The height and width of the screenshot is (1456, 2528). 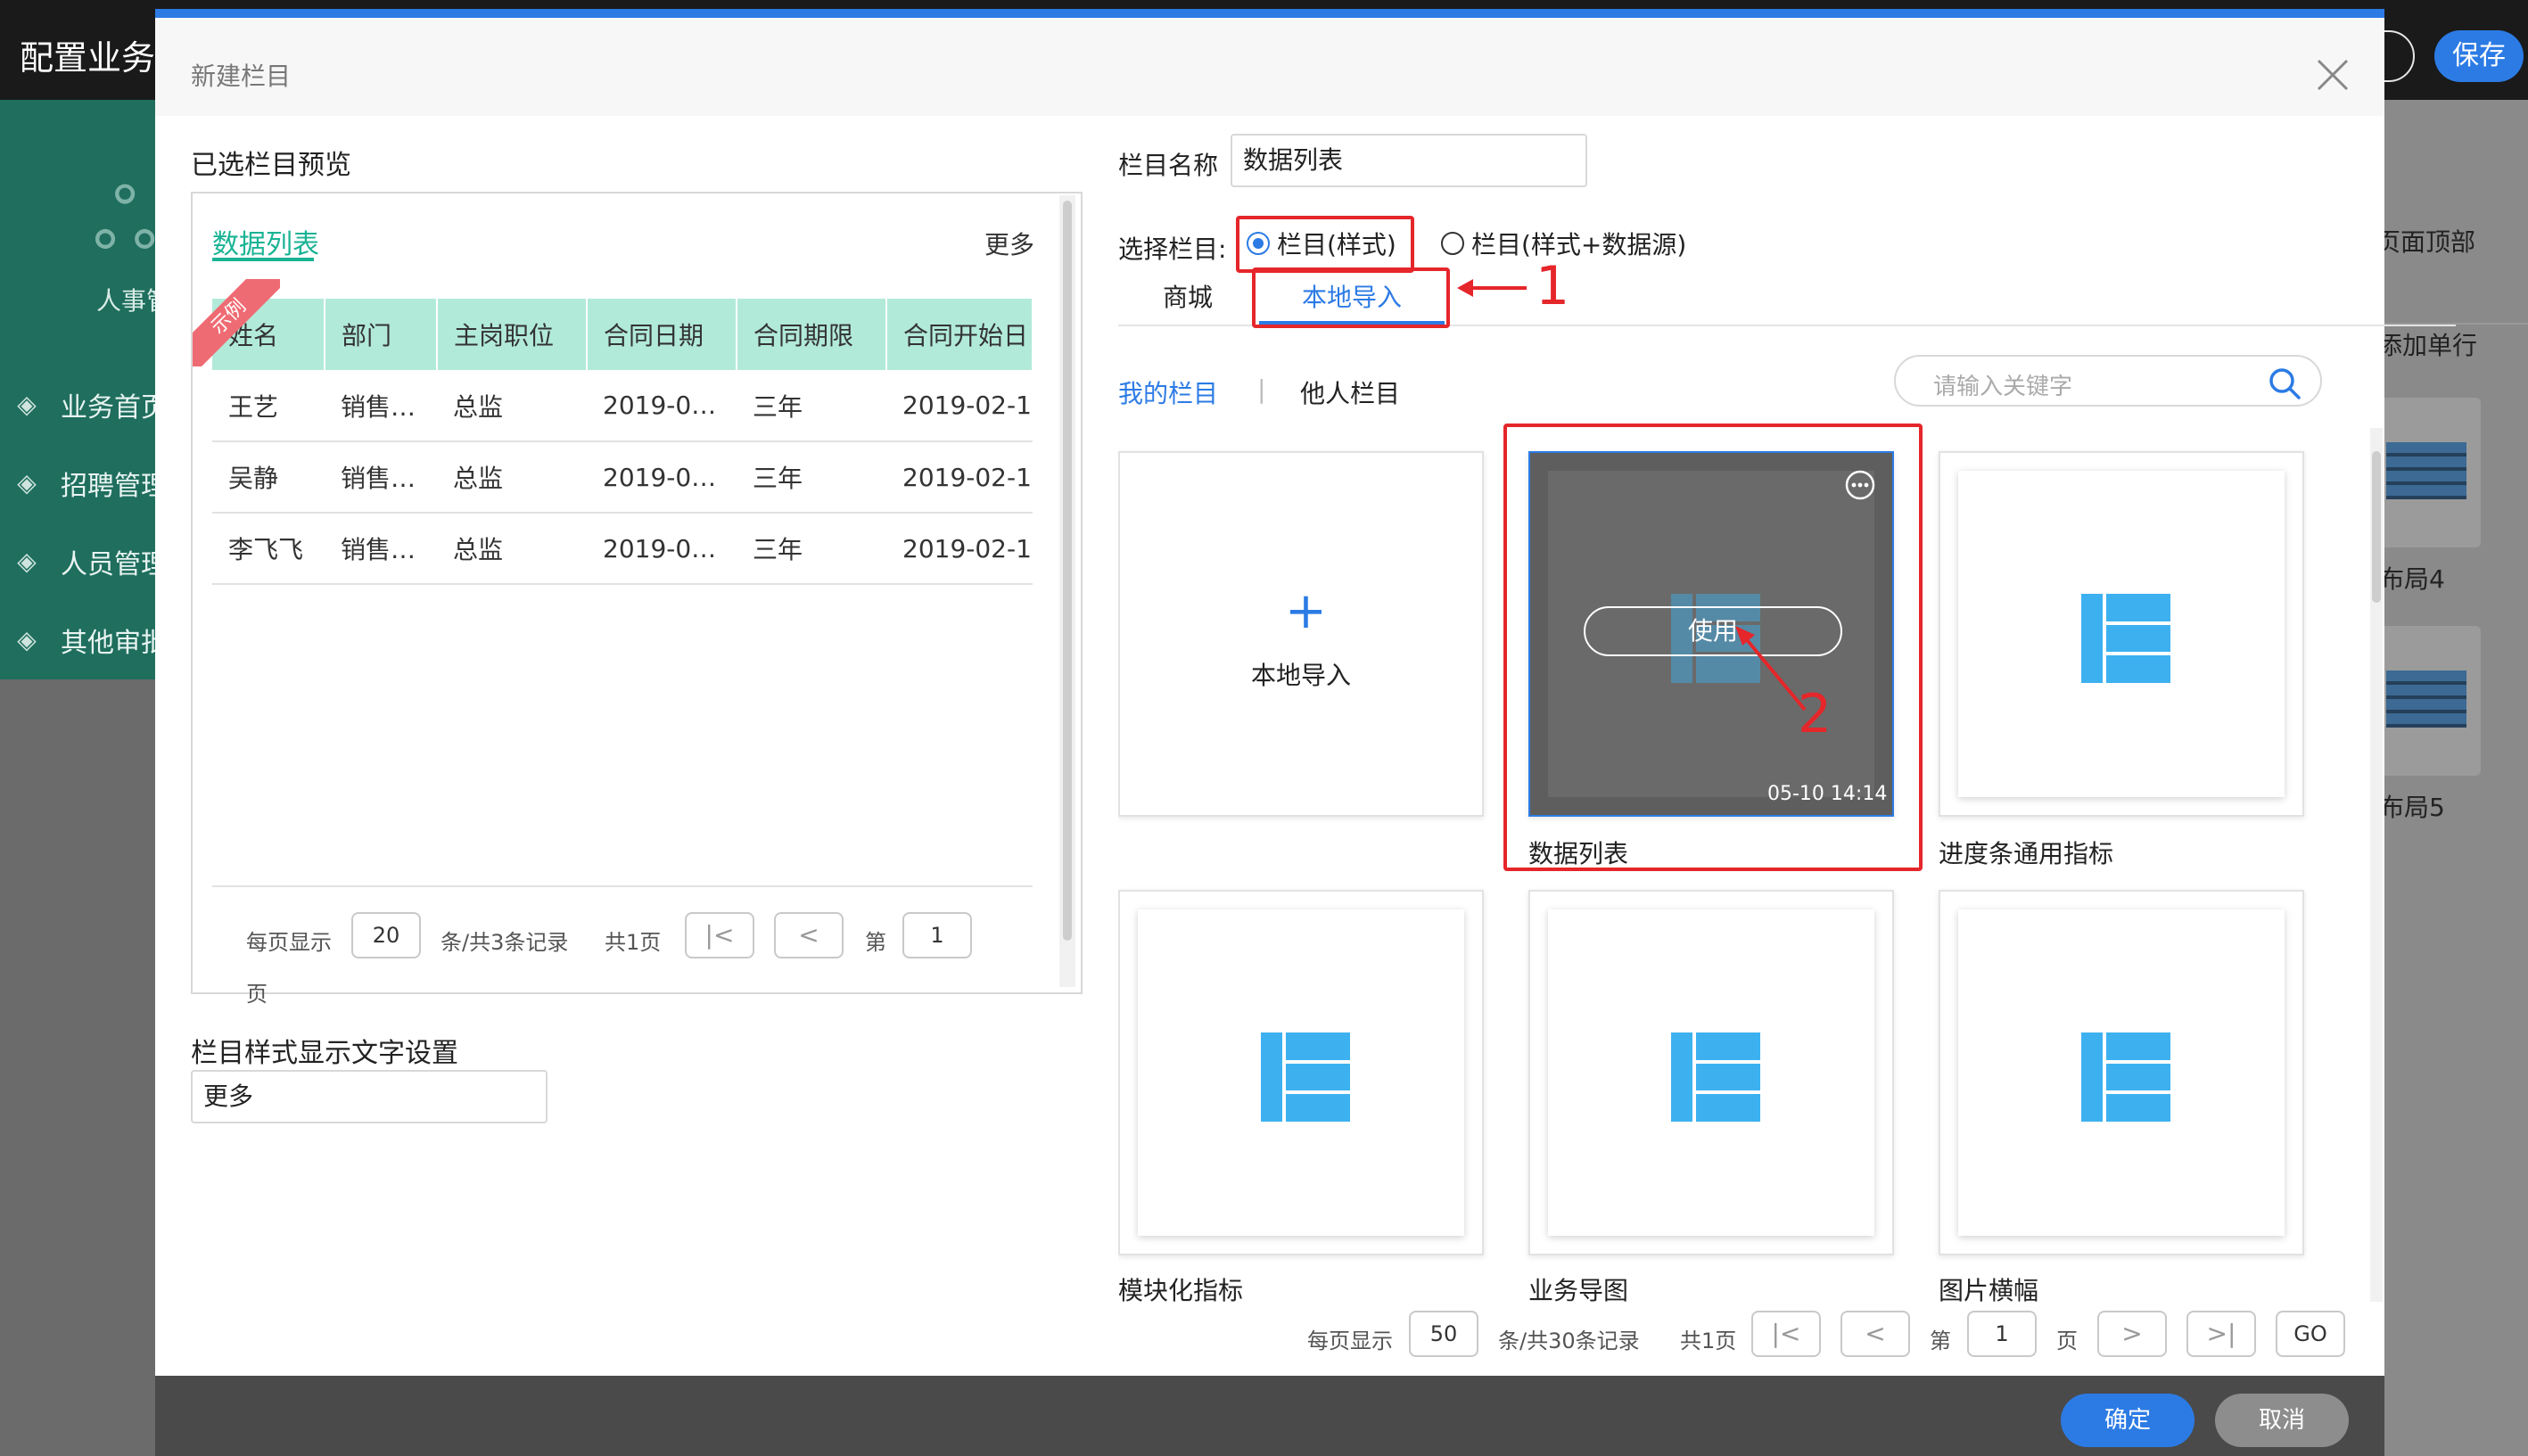 I want to click on page-top-label: 页面顶部, so click(x=2426, y=242).